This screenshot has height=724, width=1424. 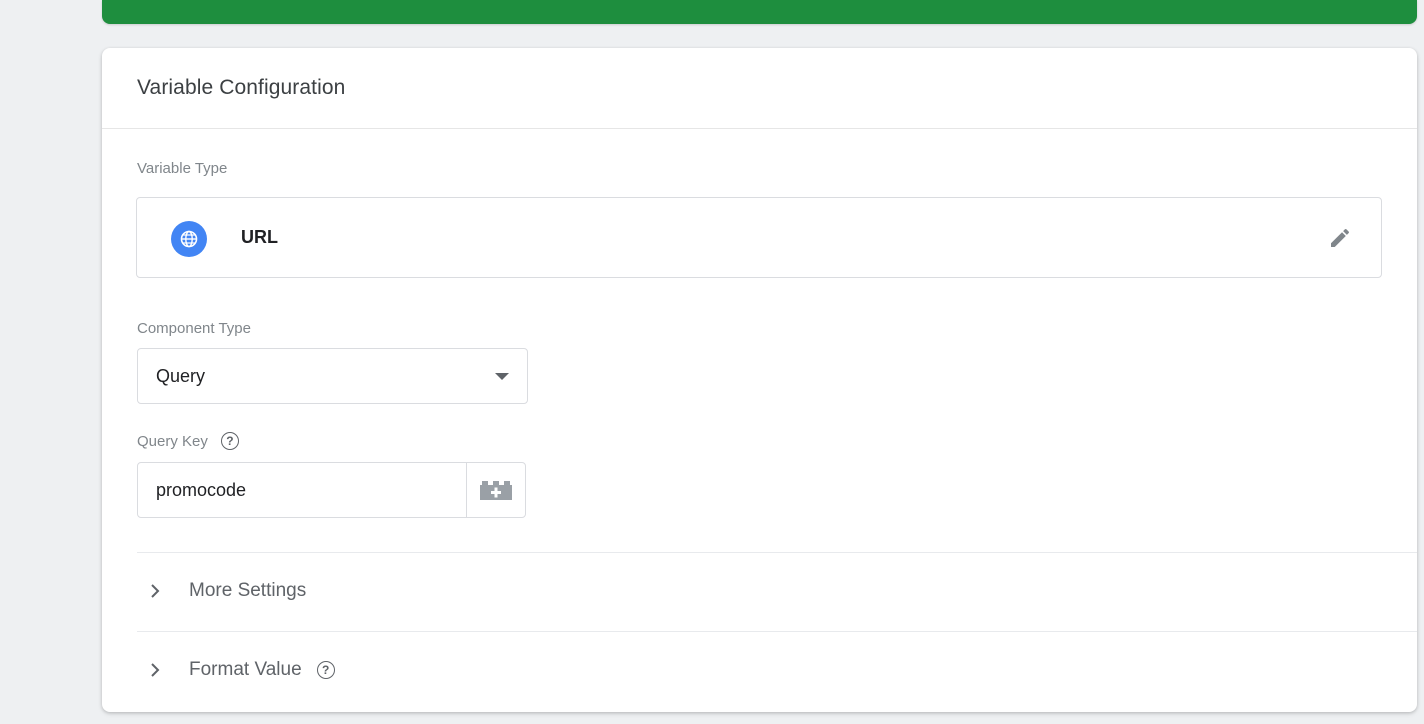 I want to click on component-type-label: Component Type, so click(x=194, y=328).